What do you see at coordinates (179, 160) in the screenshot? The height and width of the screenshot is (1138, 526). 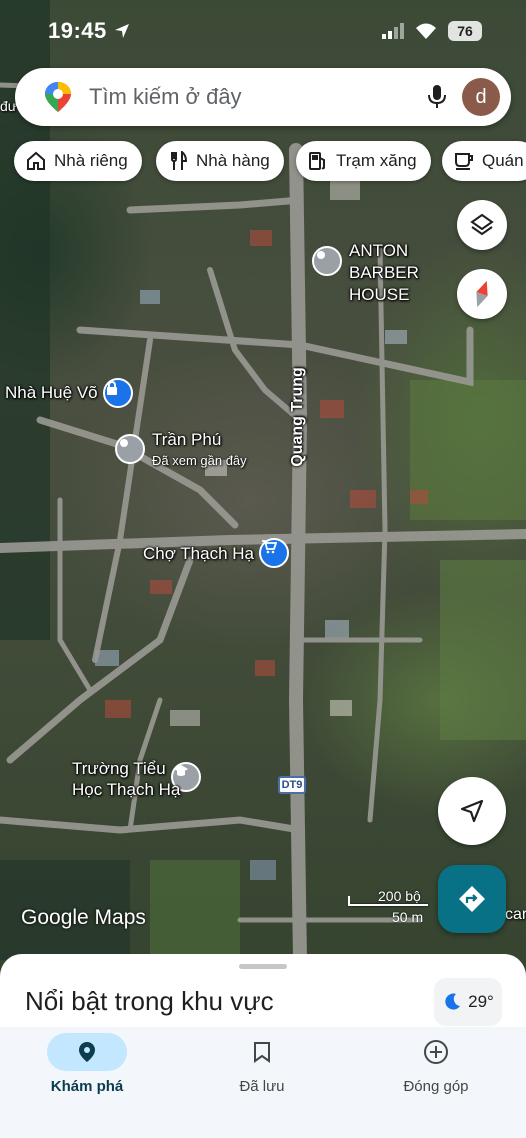 I see `restaurant-icon` at bounding box center [179, 160].